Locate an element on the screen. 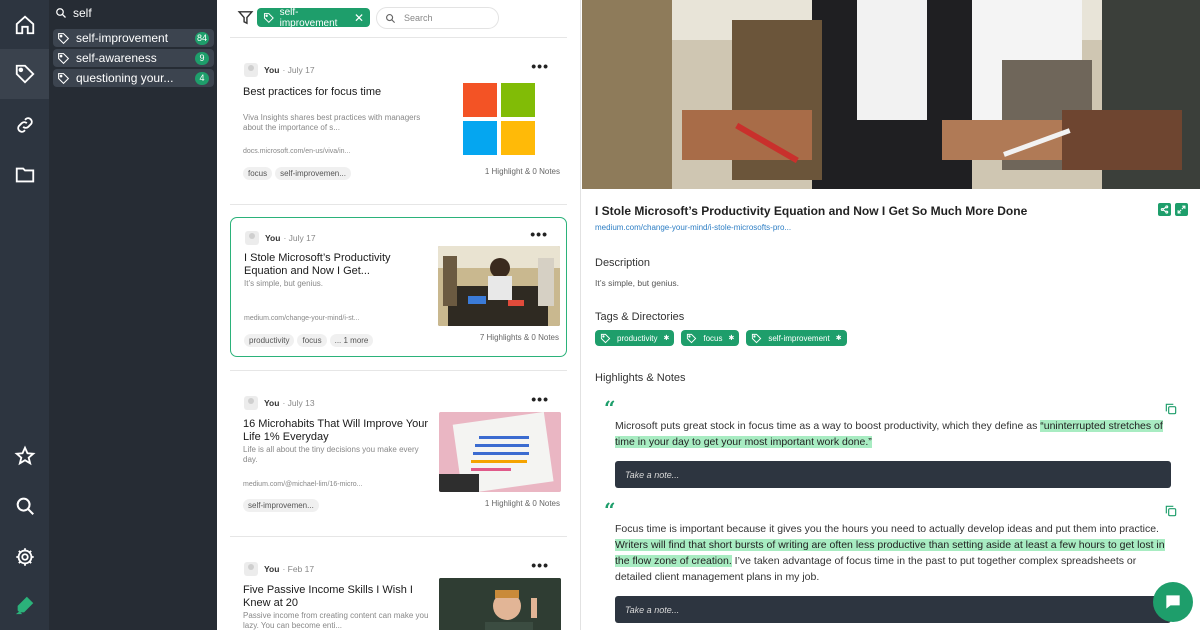  tag-item-questioning: questioning your... 4 is located at coordinates (133, 78).